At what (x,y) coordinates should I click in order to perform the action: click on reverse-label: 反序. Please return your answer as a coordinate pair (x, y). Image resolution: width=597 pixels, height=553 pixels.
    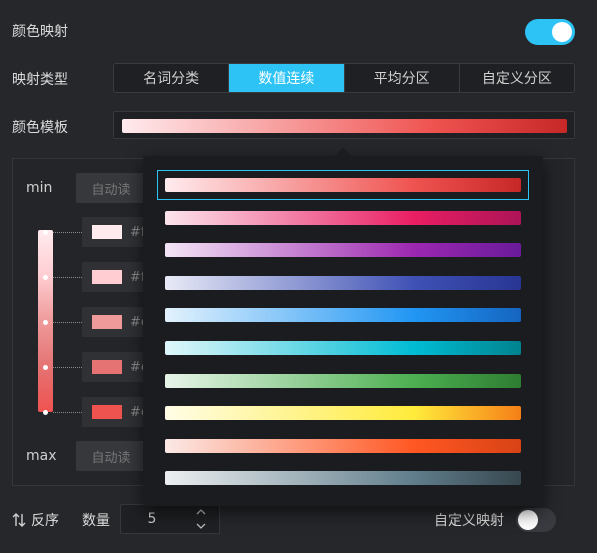
    Looking at the image, I should click on (45, 521).